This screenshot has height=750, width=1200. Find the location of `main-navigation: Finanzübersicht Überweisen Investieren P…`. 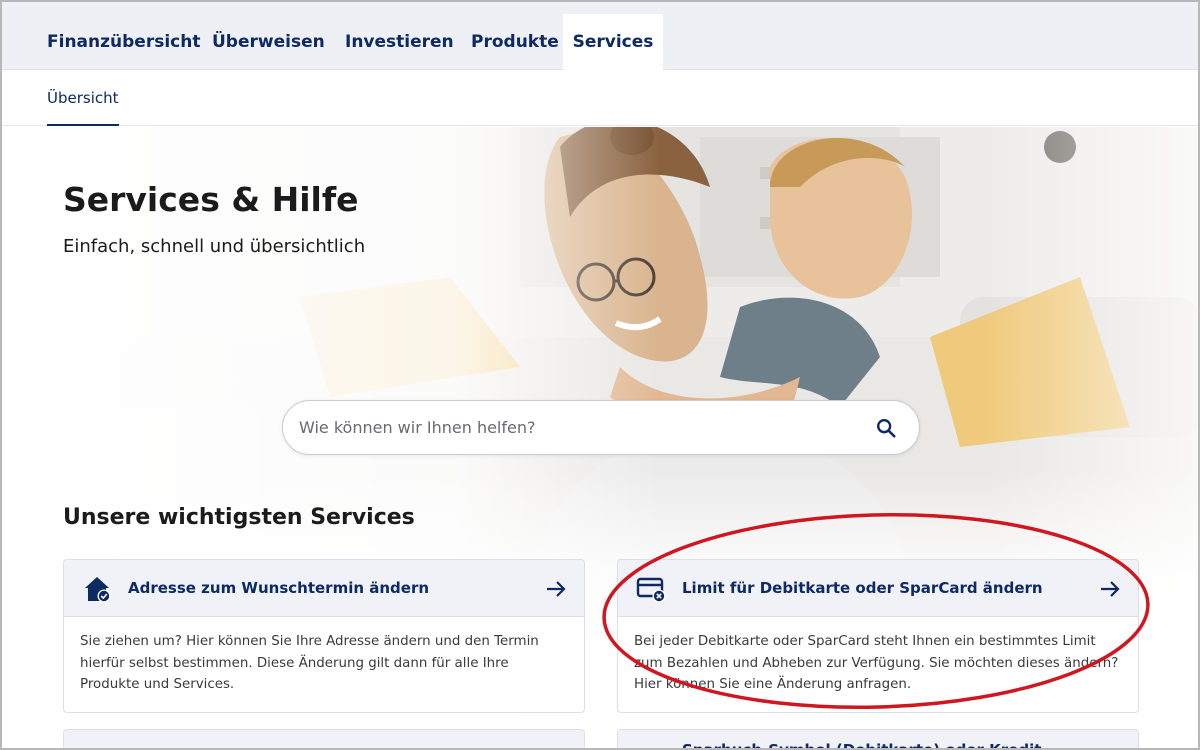

main-navigation: Finanzübersicht Überweisen Investieren P… is located at coordinates (600, 35).